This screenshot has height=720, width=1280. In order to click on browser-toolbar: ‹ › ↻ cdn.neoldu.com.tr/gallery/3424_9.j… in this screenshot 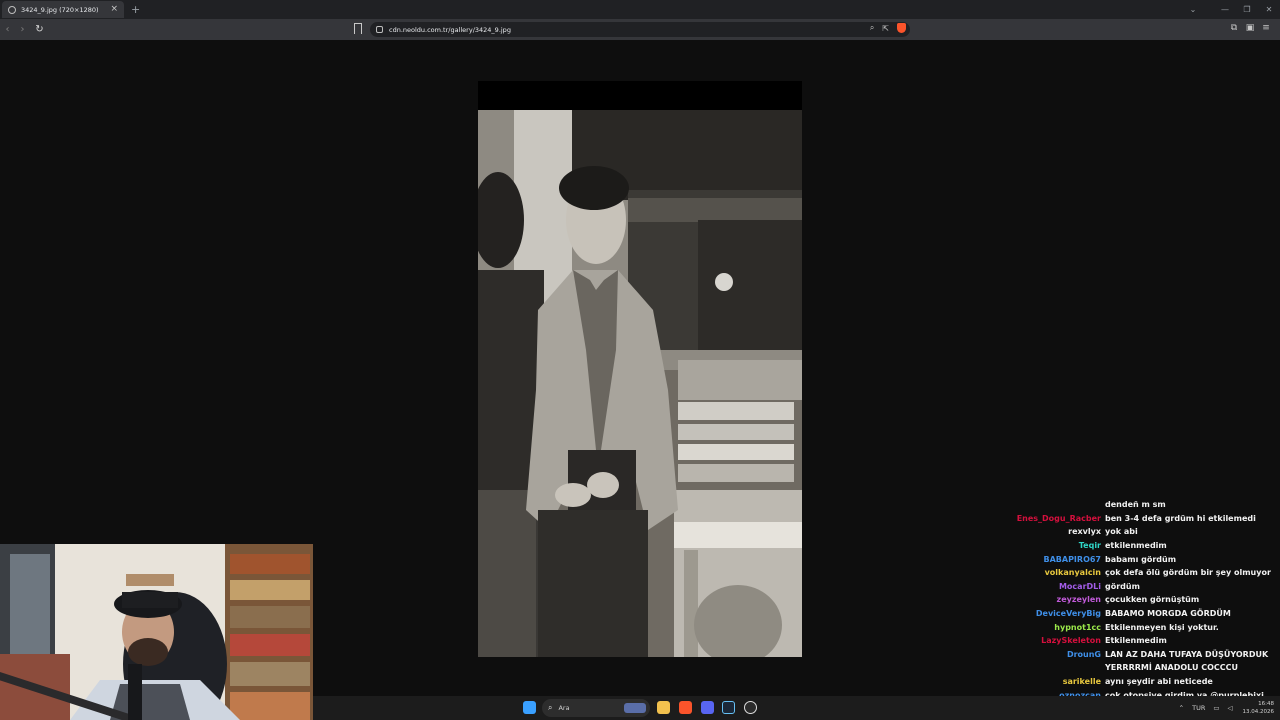, I will do `click(640, 29)`.